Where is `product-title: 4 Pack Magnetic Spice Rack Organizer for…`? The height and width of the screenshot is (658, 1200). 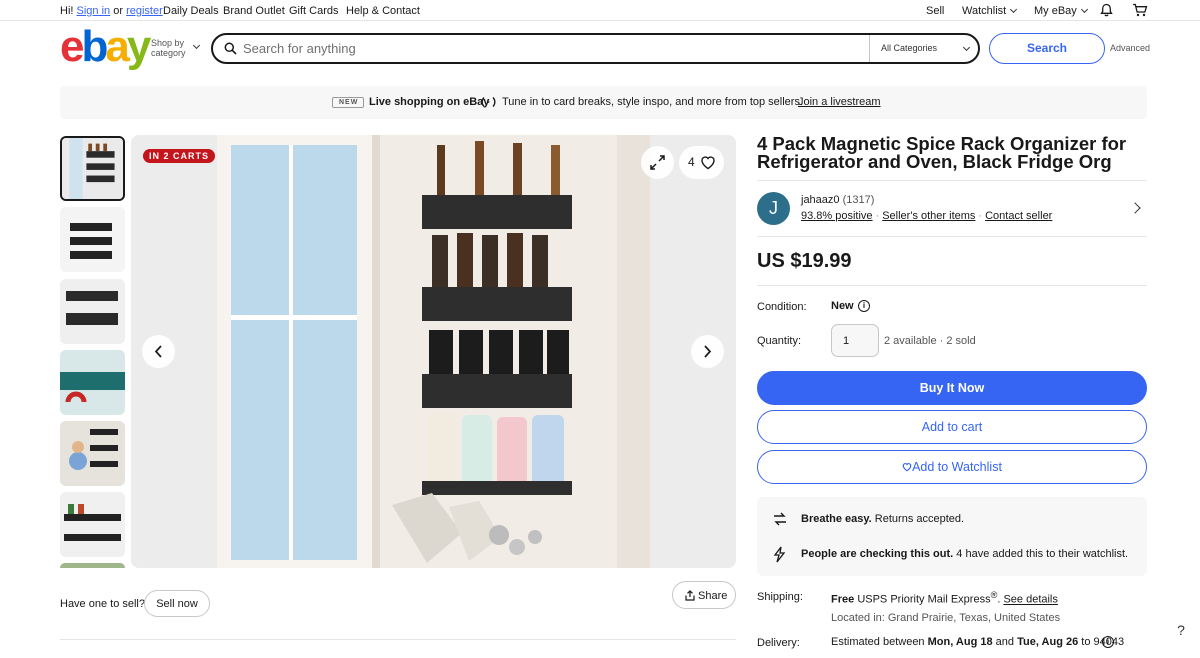
product-title: 4 Pack Magnetic Spice Rack Organizer for… is located at coordinates (942, 152).